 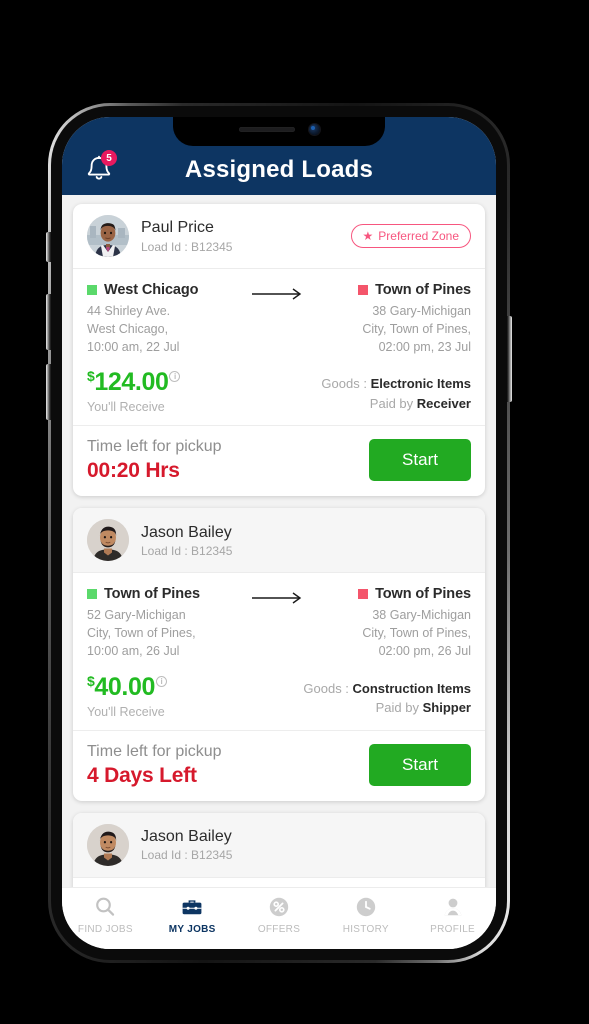 I want to click on paid-by-row: Paid by Shipper, so click(x=387, y=708).